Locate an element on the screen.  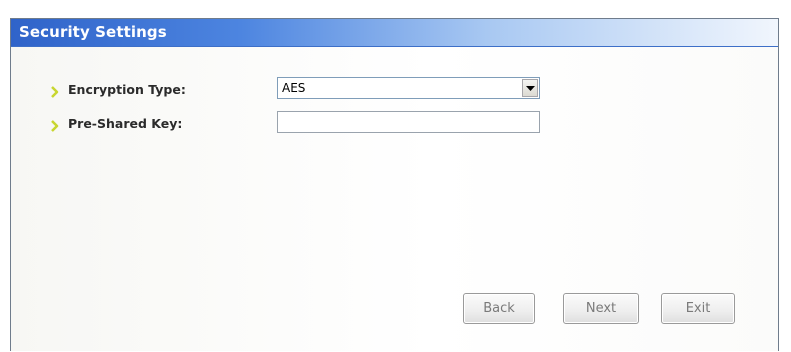
window-title: Security Settings is located at coordinates (93, 32).